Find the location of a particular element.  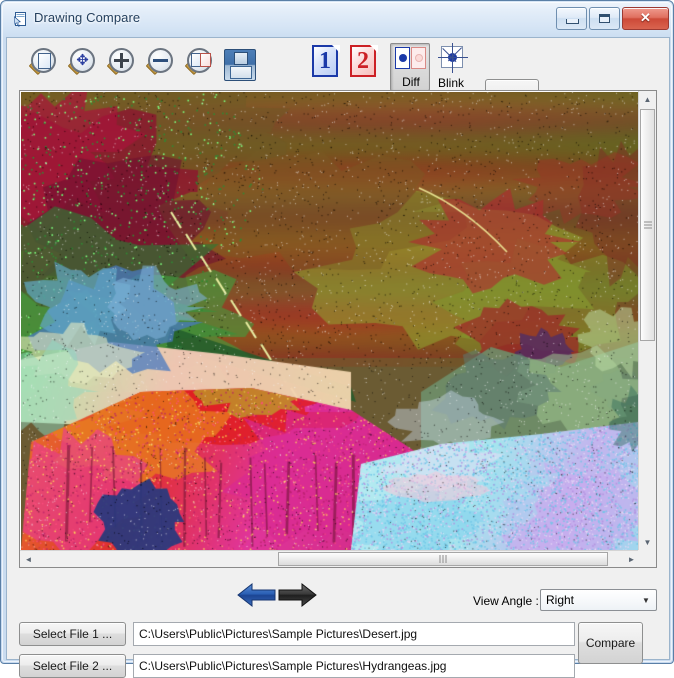

previous-difference-button is located at coordinates (257, 595).